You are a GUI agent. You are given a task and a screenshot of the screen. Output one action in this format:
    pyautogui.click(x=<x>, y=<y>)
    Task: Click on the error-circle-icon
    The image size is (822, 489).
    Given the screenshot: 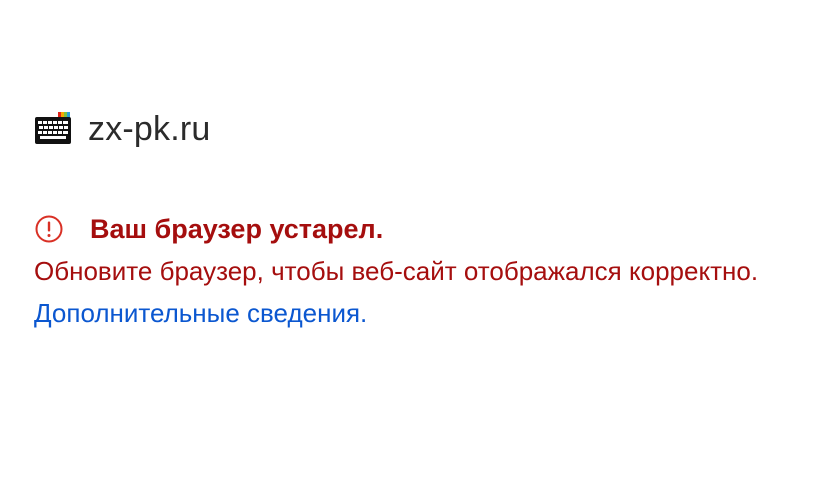 What is the action you would take?
    pyautogui.click(x=49, y=229)
    